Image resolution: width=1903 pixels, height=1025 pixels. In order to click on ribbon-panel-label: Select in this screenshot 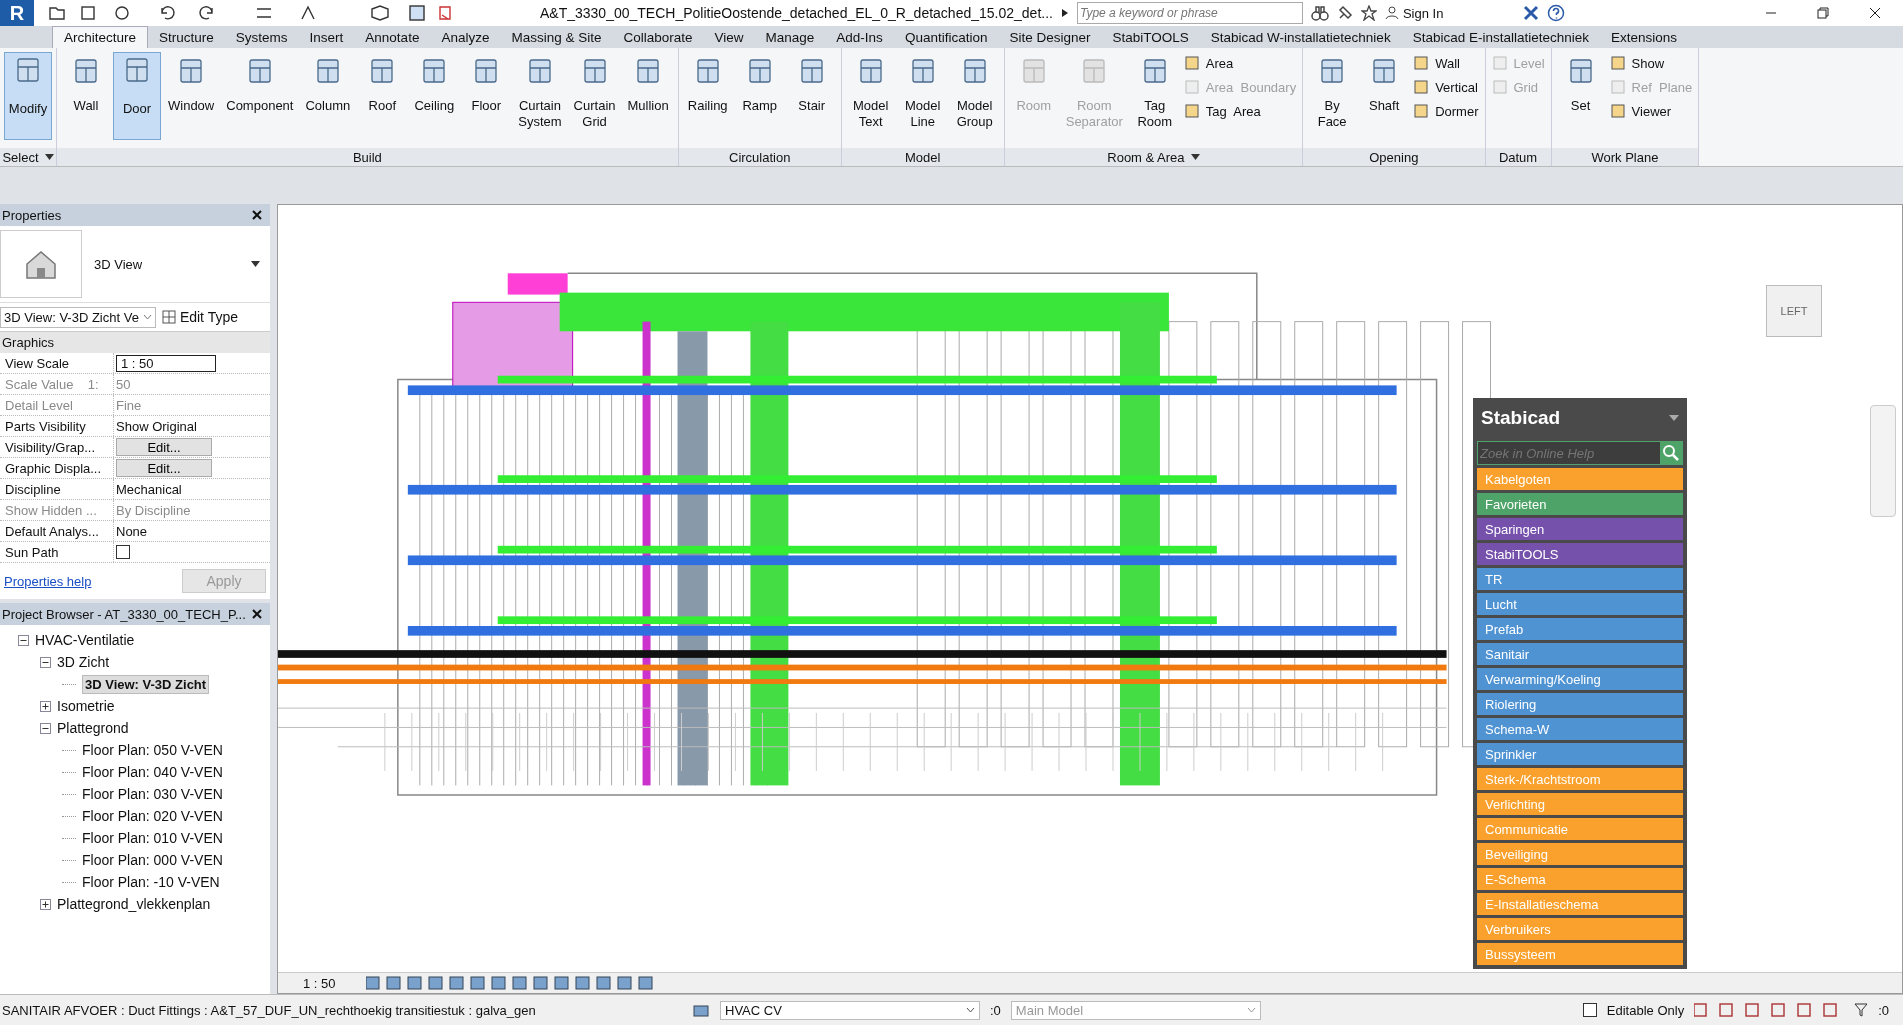, I will do `click(28, 157)`.